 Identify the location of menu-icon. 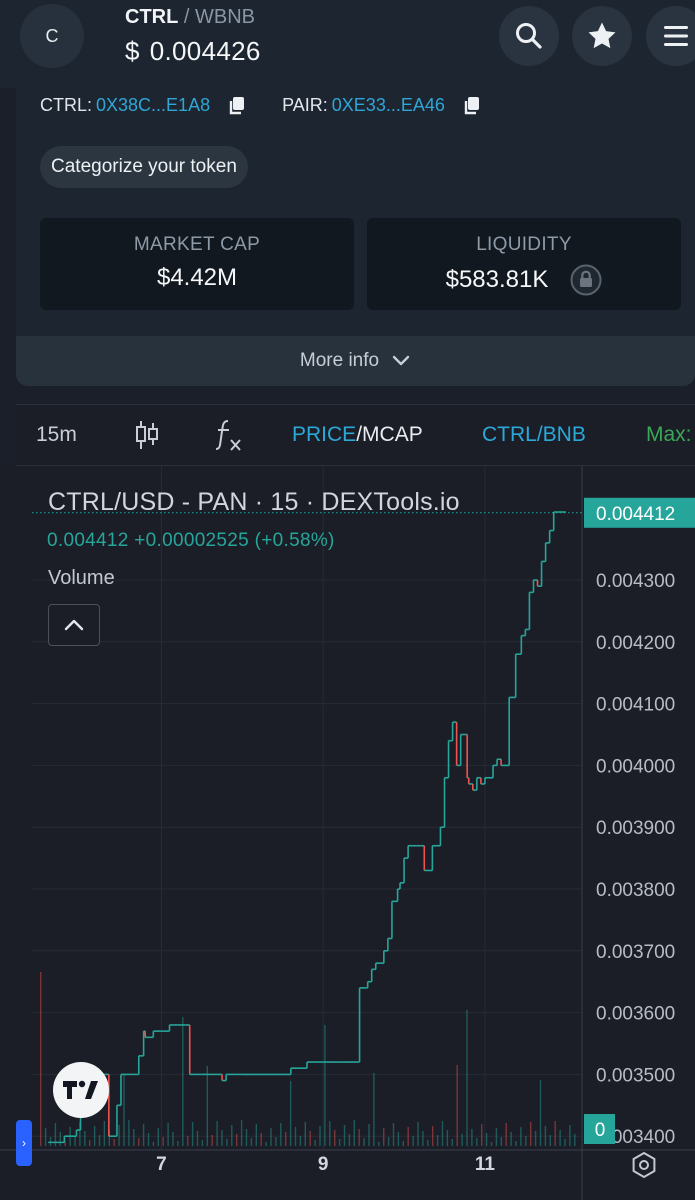
(676, 36).